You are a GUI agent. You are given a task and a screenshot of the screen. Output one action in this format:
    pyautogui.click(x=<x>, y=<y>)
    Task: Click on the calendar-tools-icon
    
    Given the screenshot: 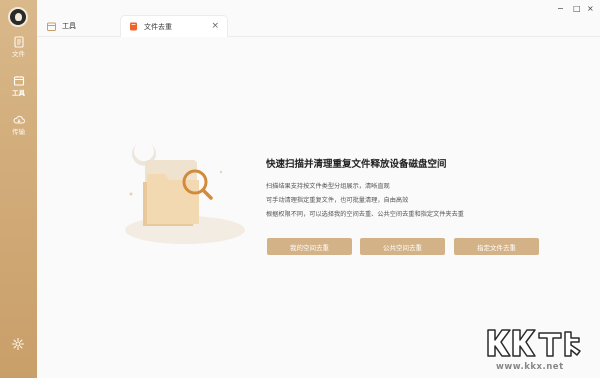 What is the action you would take?
    pyautogui.click(x=51, y=26)
    